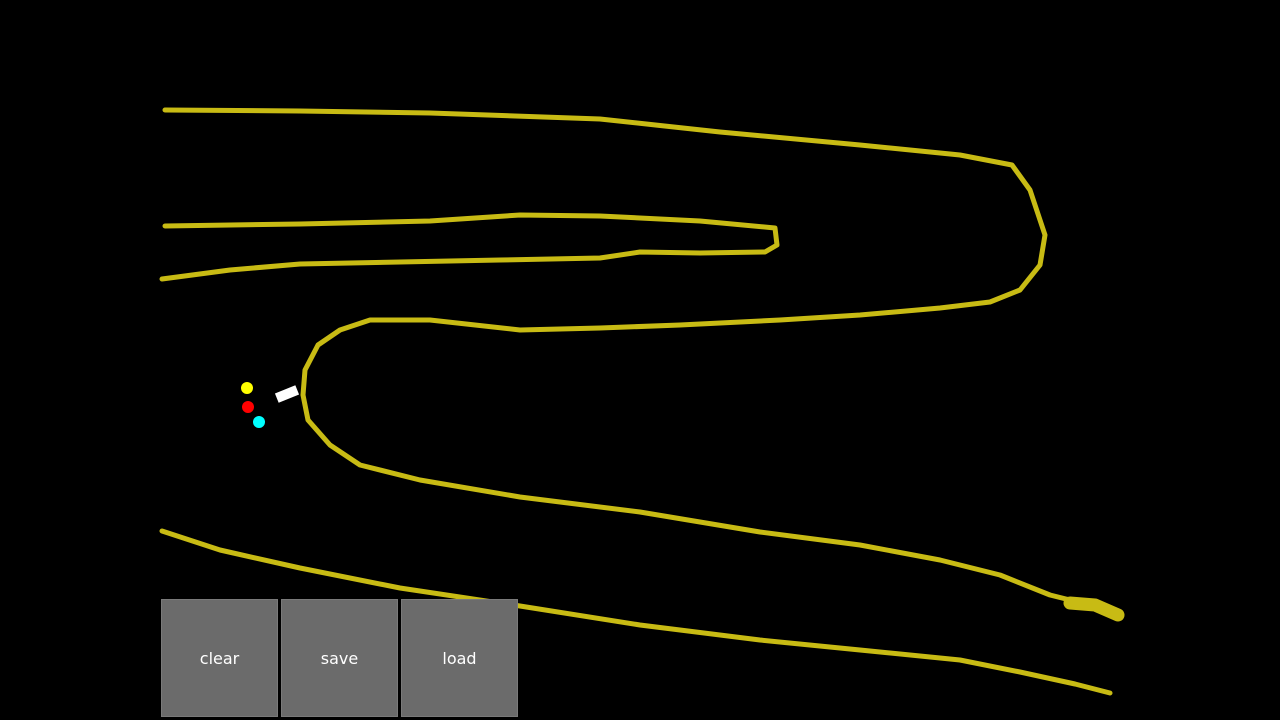 Image resolution: width=1280 pixels, height=720 pixels. What do you see at coordinates (1094, 609) in the screenshot?
I see `track-boundary-end` at bounding box center [1094, 609].